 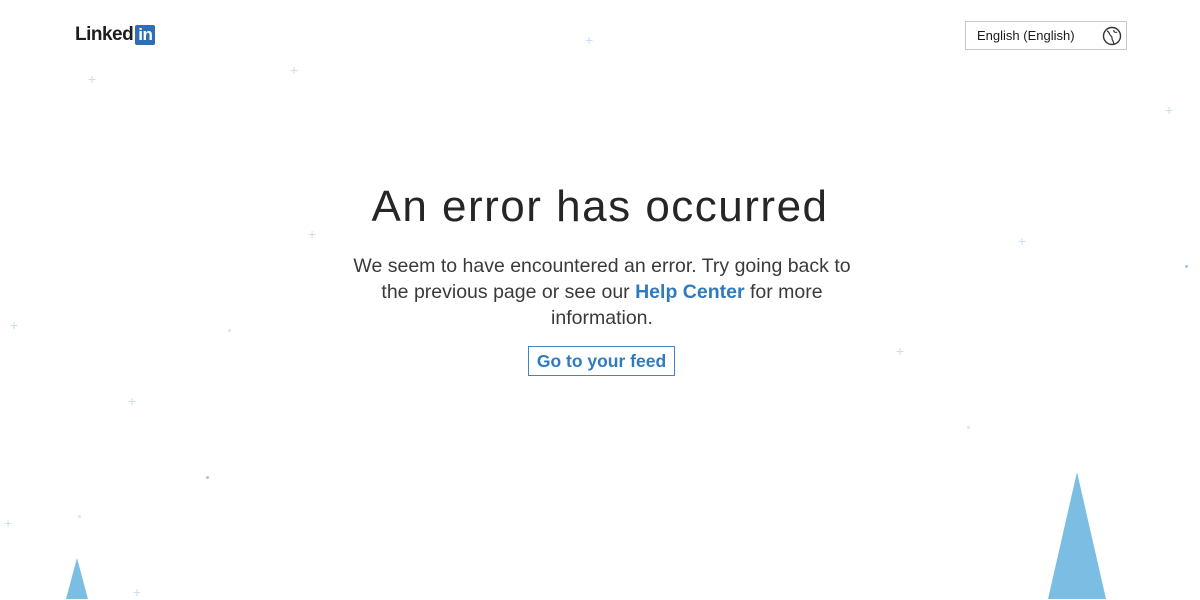 What do you see at coordinates (1112, 35) in the screenshot?
I see `globe-icon` at bounding box center [1112, 35].